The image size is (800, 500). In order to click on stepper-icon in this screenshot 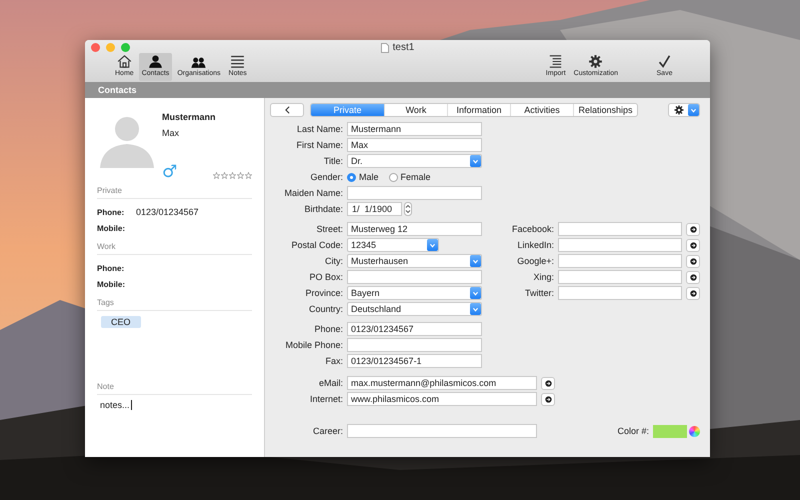, I will do `click(408, 209)`.